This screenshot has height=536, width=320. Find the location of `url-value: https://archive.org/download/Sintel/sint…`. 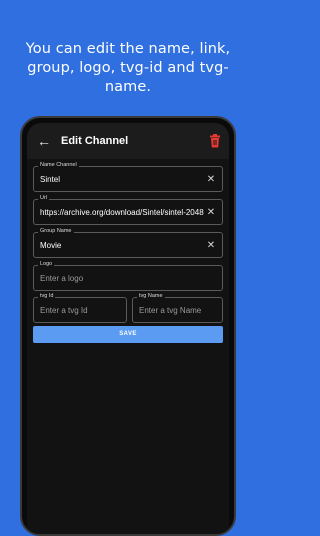

url-value: https://archive.org/download/Sintel/sint… is located at coordinates (122, 212).